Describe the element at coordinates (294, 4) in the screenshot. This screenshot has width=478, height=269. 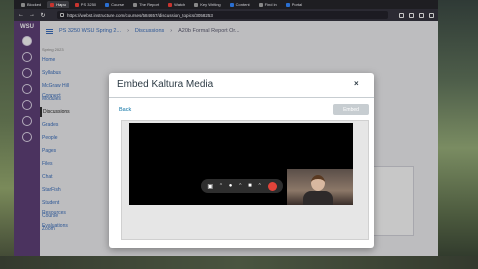
I see `browser-tab: Portal` at that location.